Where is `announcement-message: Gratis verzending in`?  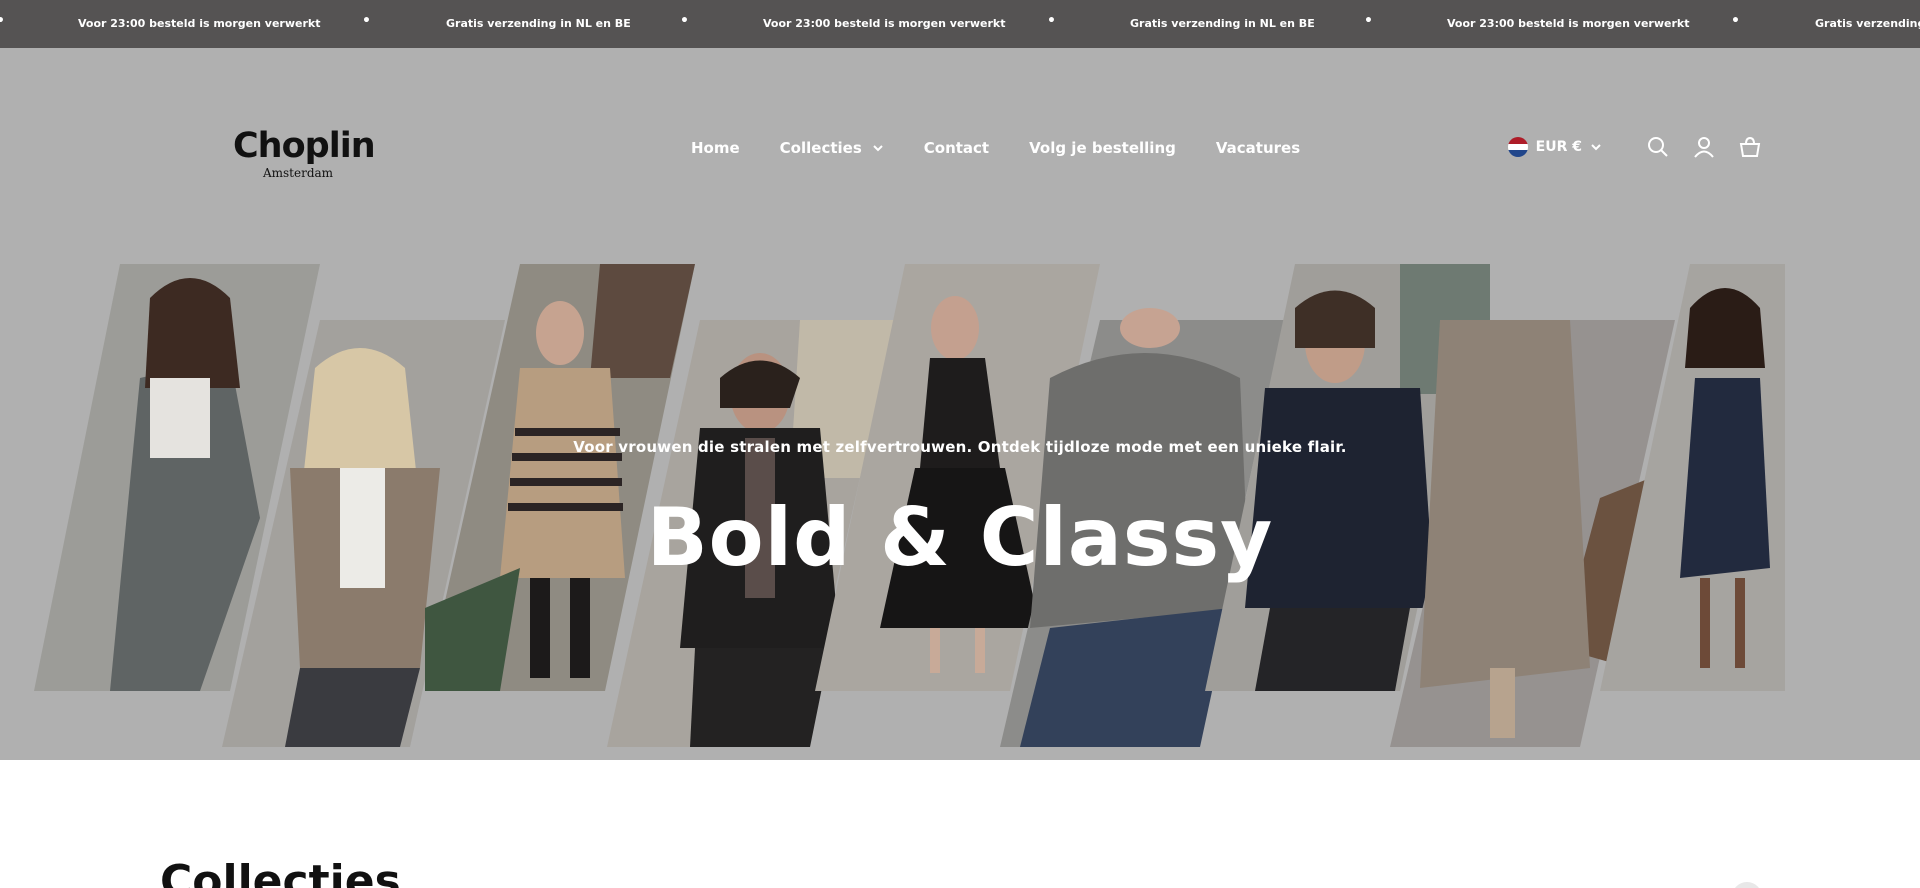
announcement-message: Gratis verzending in is located at coordinates (1867, 23).